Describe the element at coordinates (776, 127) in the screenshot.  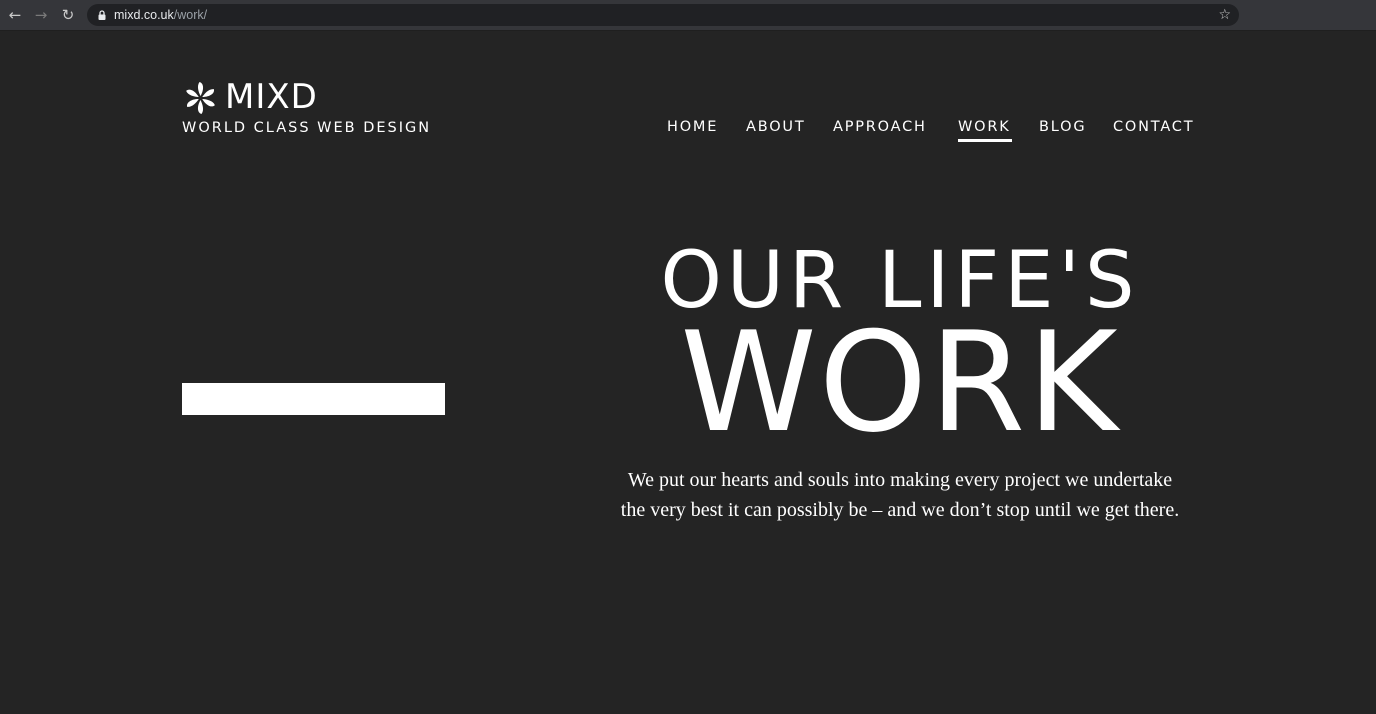
I see `nav-about: ABOUT` at that location.